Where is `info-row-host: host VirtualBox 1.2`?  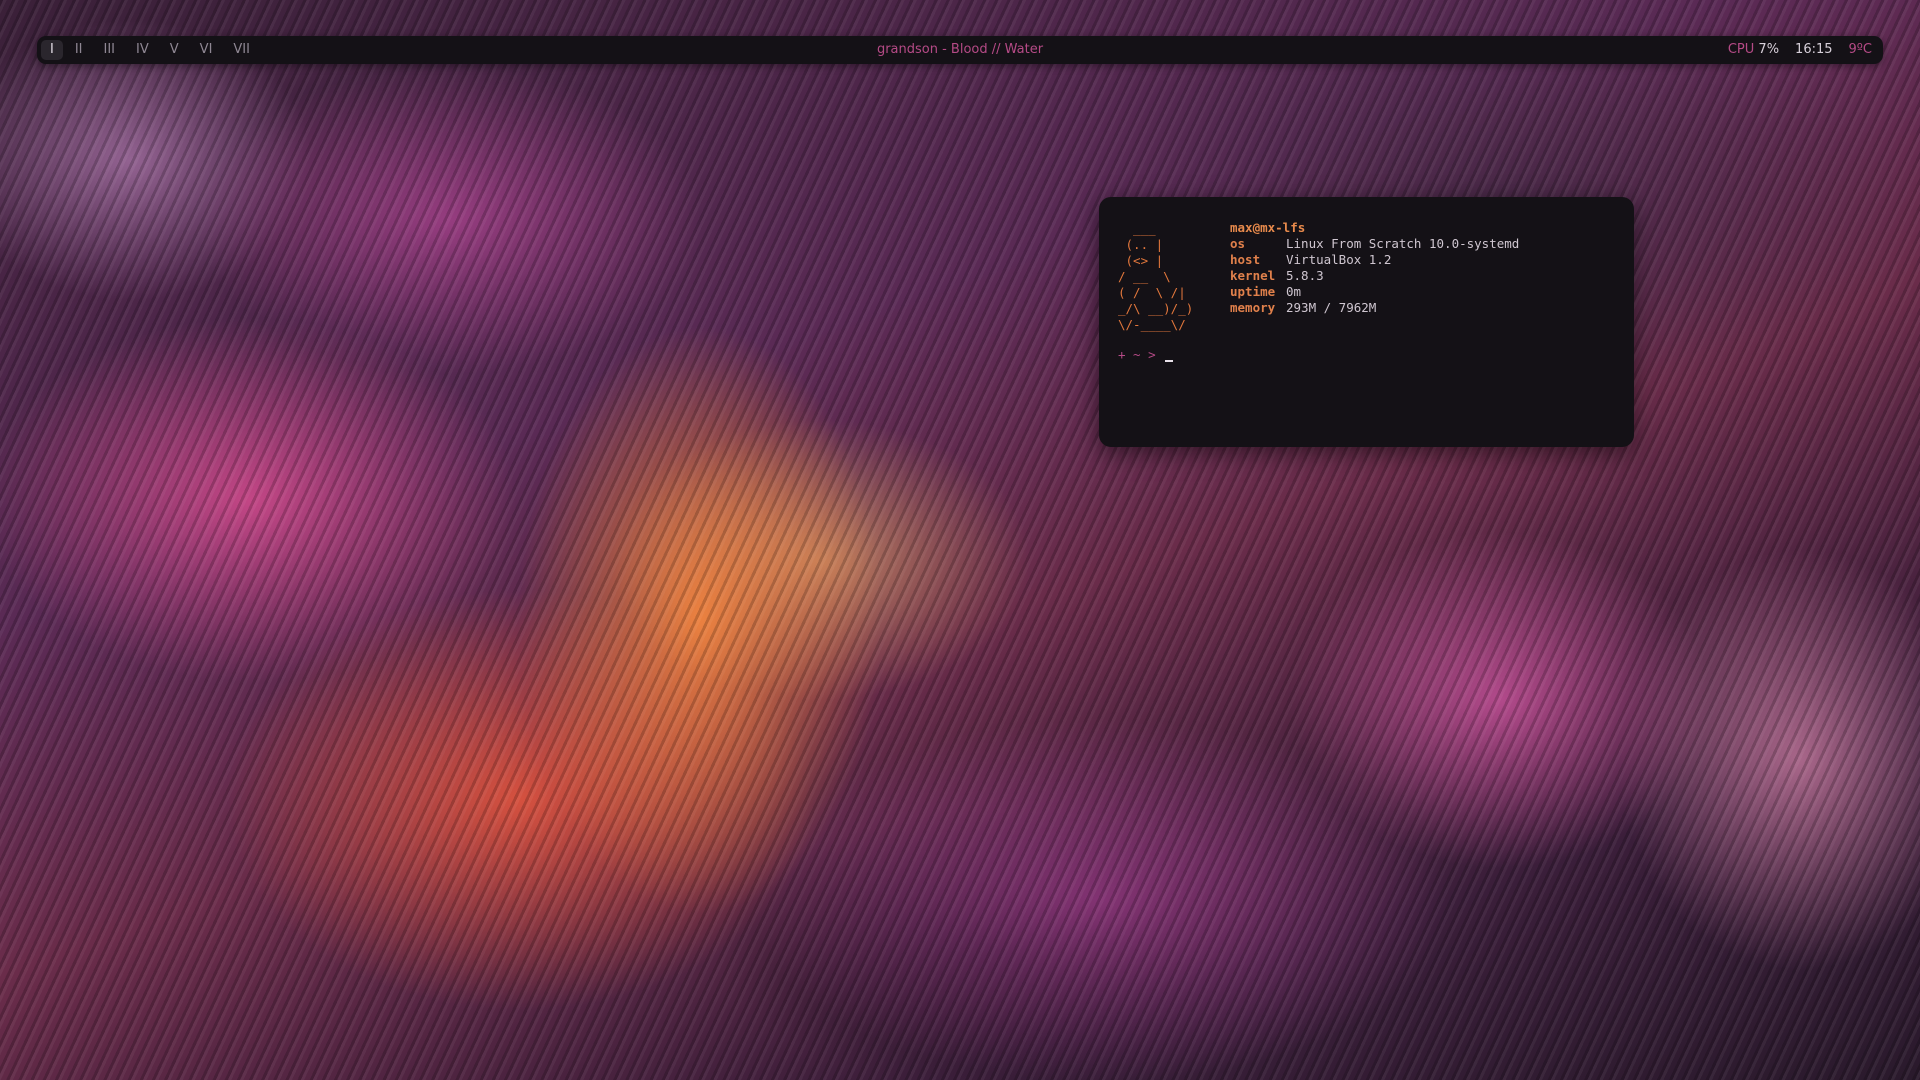
info-row-host: host VirtualBox 1.2 is located at coordinates (1374, 260).